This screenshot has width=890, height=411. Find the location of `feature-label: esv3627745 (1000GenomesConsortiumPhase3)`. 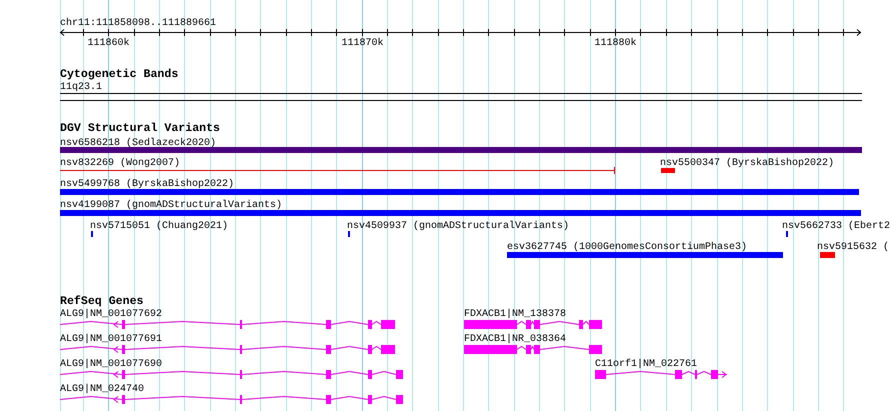

feature-label: esv3627745 (1000GenomesConsortiumPhase3) is located at coordinates (627, 247).